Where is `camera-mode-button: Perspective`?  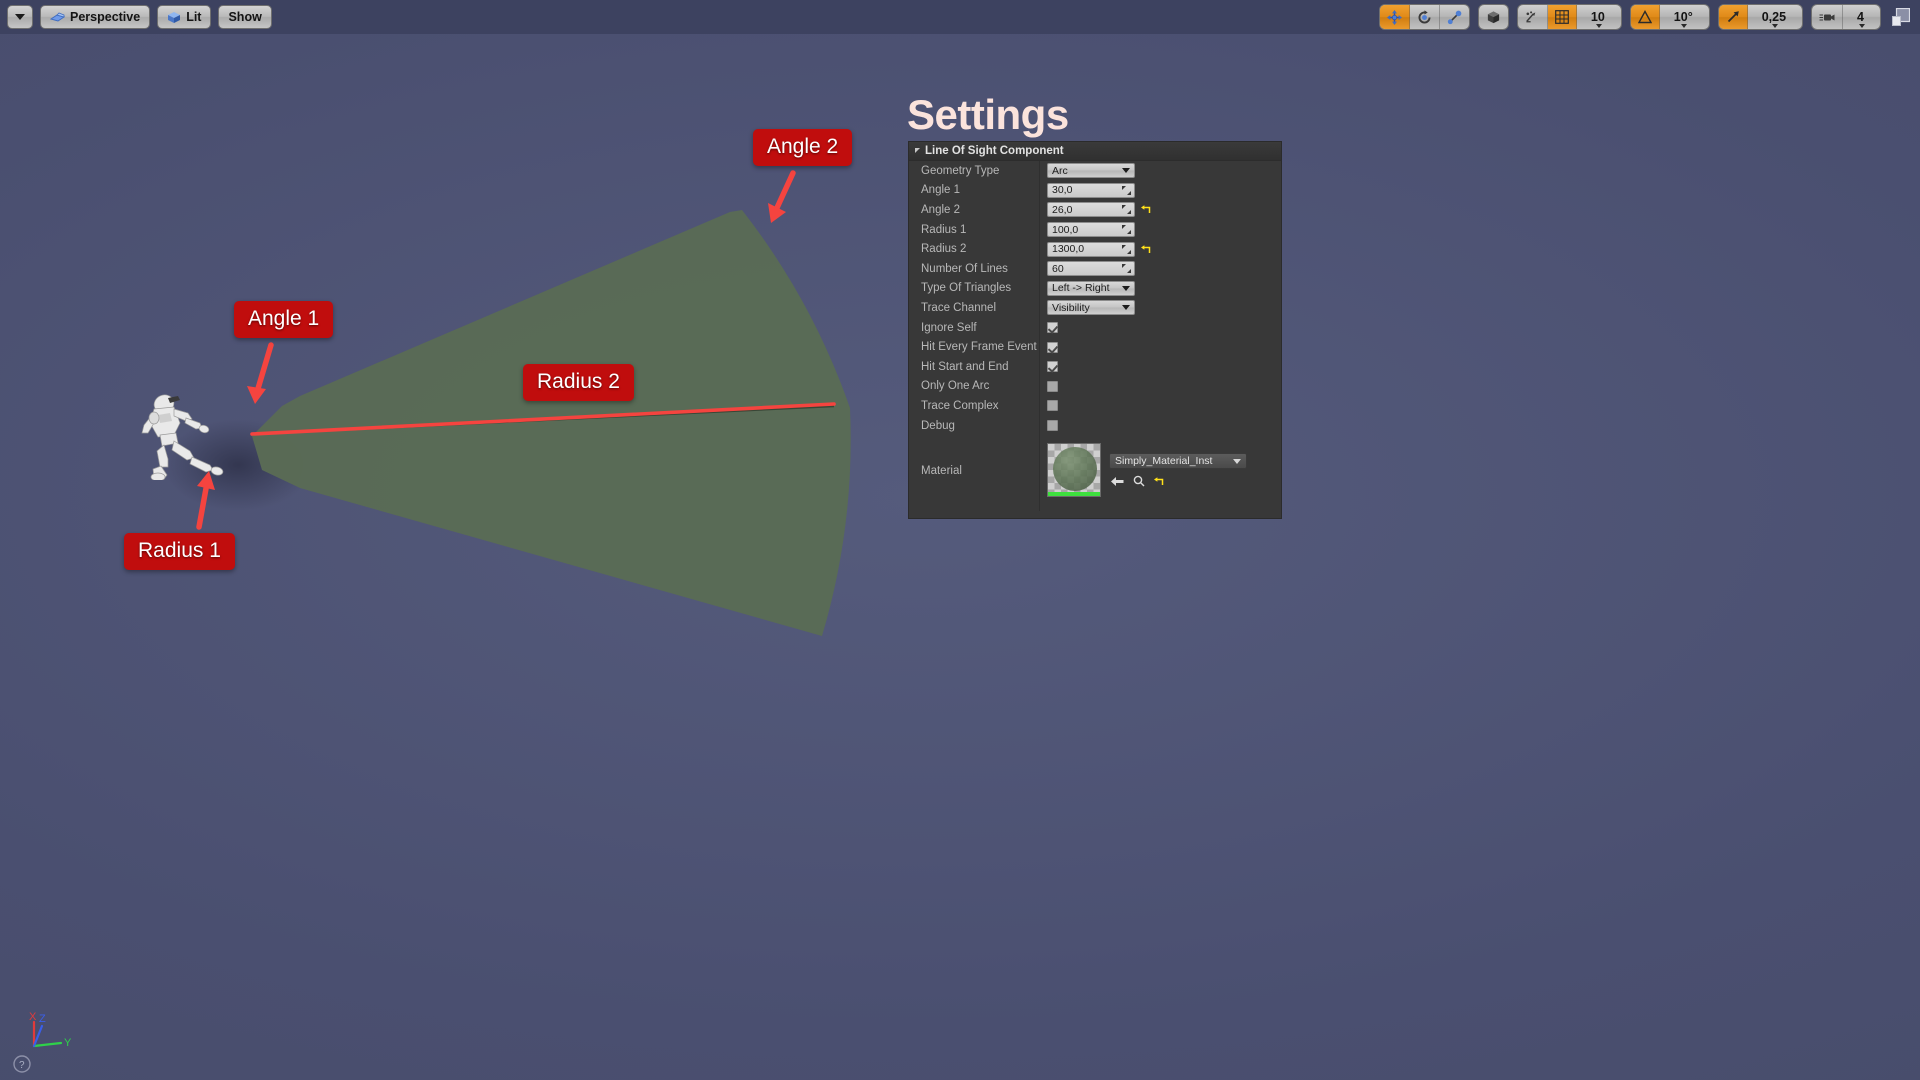
camera-mode-button: Perspective is located at coordinates (95, 17).